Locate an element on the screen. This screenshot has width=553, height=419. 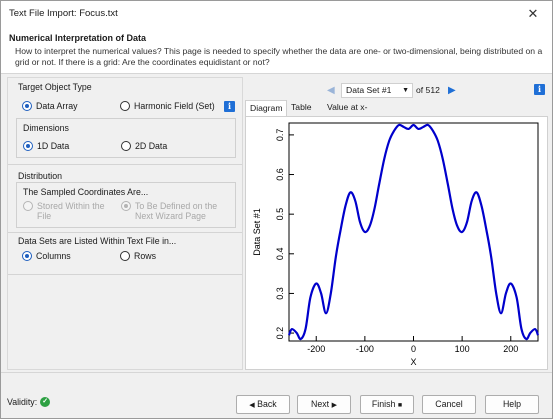
y-tick-label: 0.2 is located at coordinates (280, 333).